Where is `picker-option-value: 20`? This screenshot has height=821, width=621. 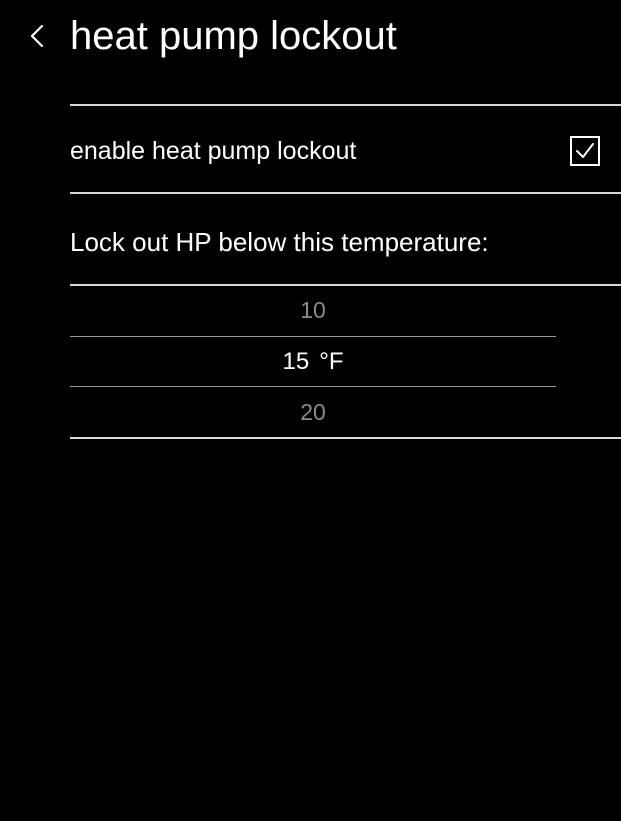
picker-option-value: 20 is located at coordinates (313, 412).